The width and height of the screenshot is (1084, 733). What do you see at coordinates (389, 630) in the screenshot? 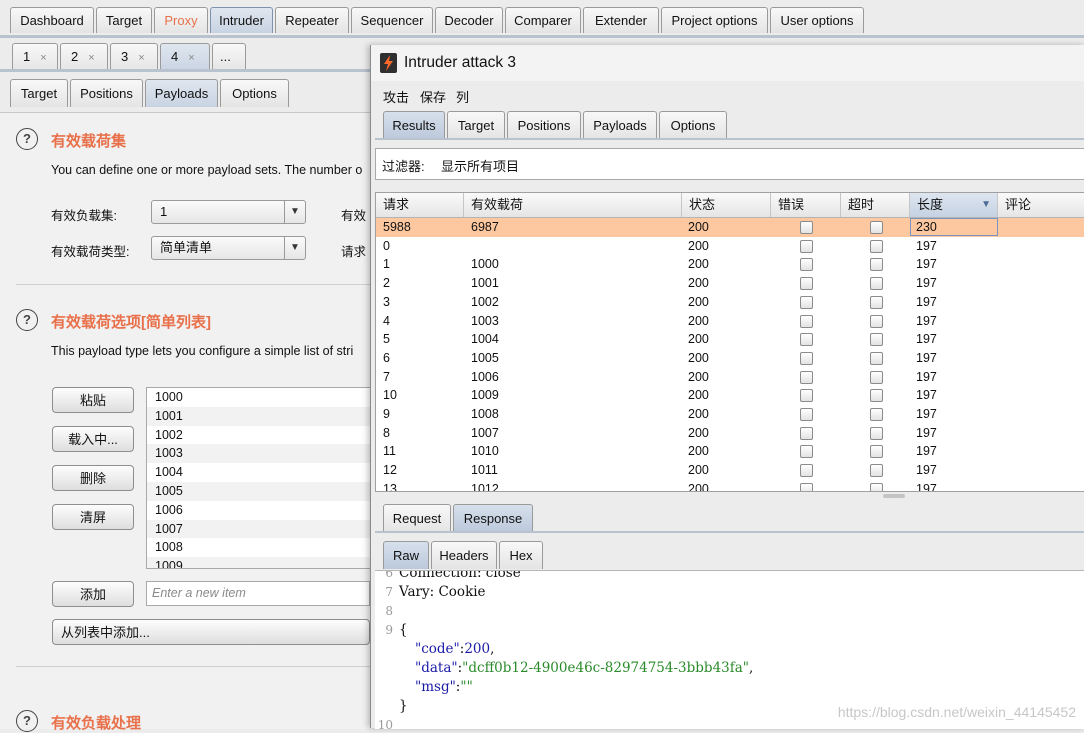
I see `line-number: 9` at bounding box center [389, 630].